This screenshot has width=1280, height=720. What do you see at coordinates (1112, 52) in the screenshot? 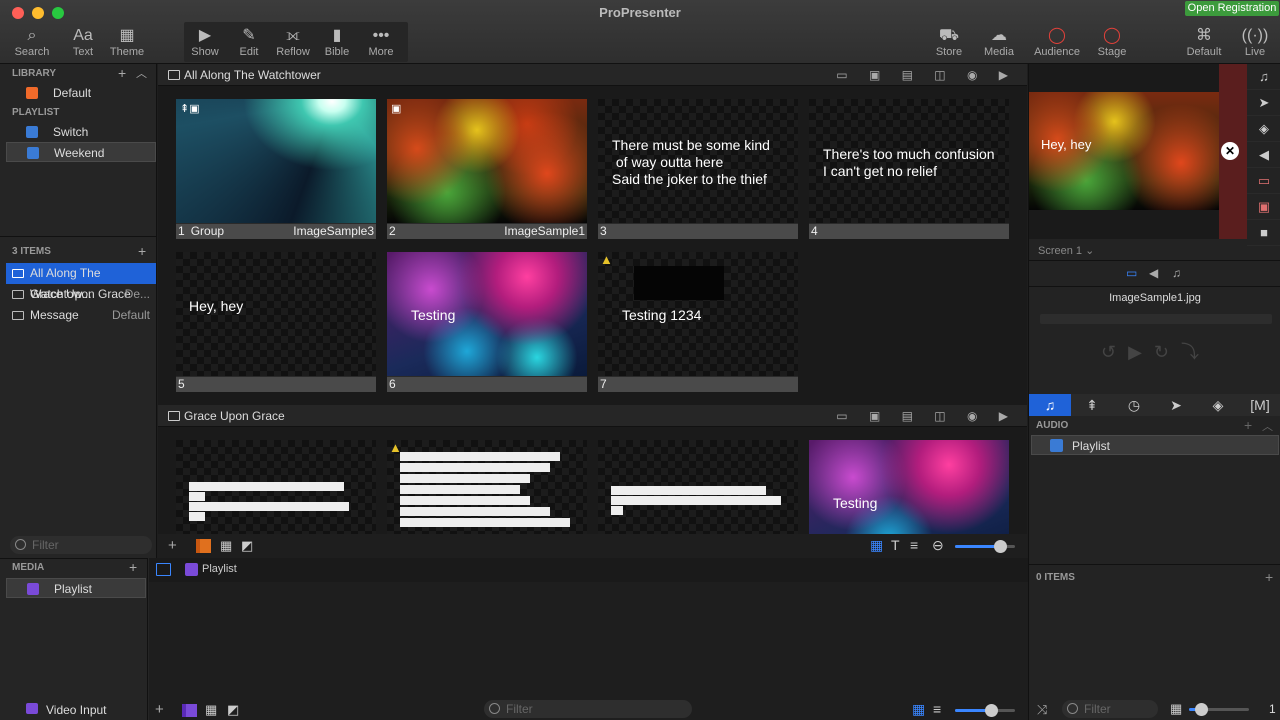
I see `toolbar-label: Stage` at bounding box center [1112, 52].